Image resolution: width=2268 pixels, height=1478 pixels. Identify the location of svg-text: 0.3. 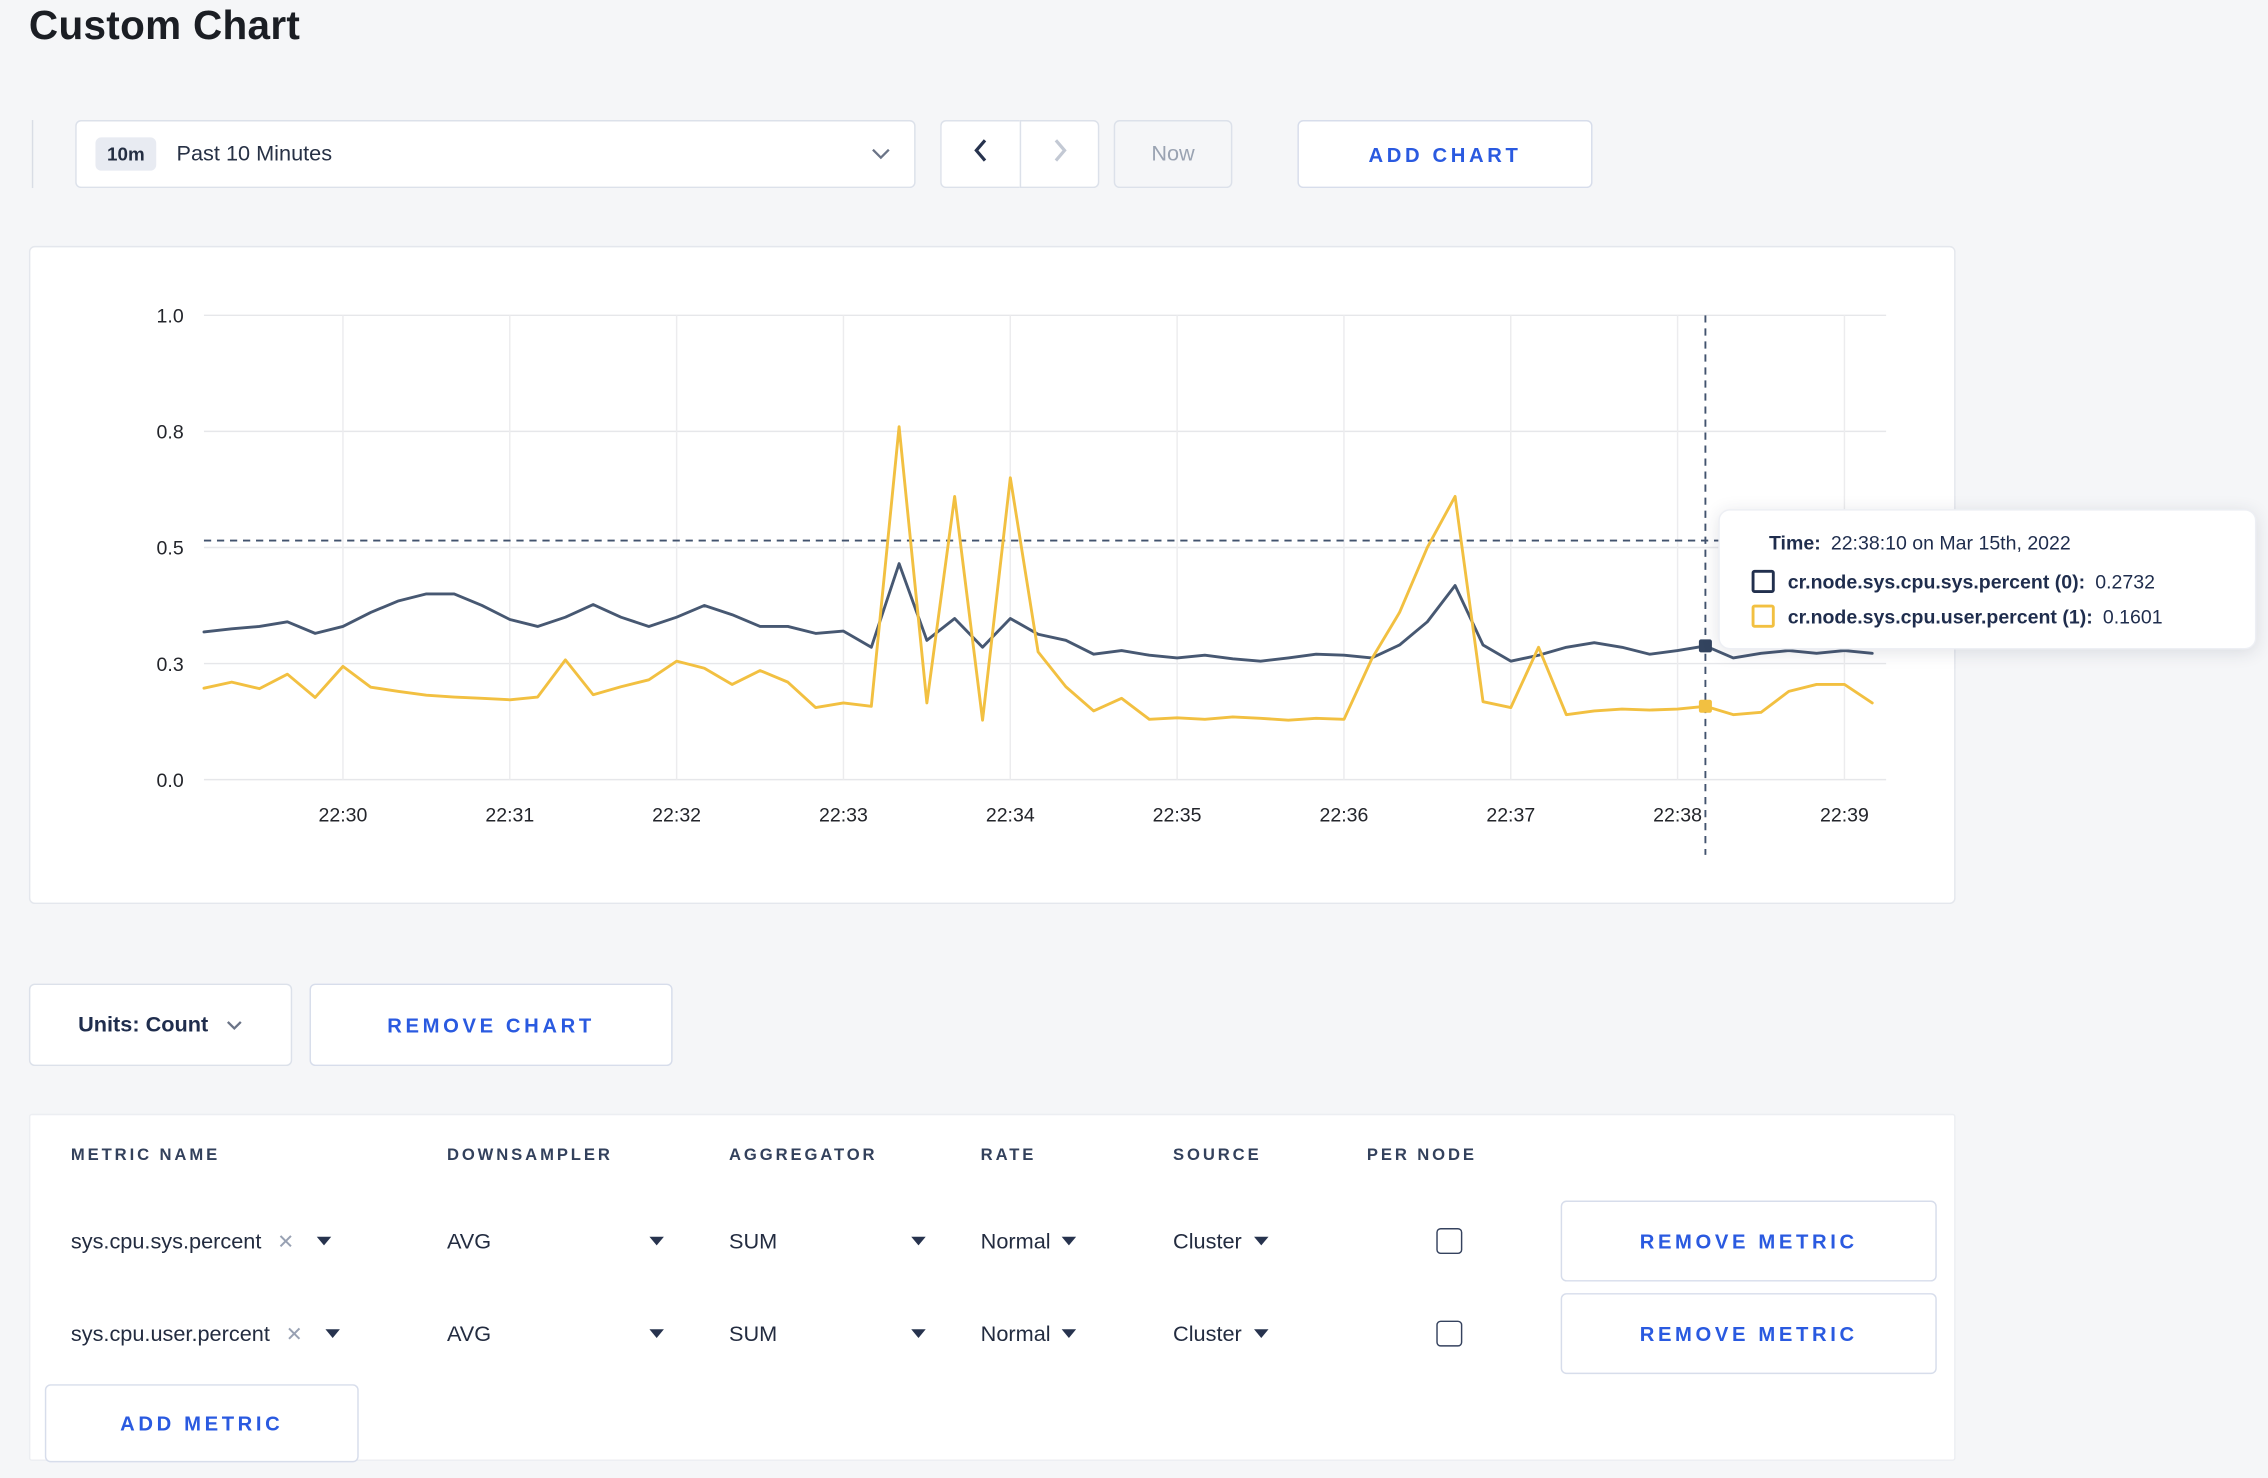
(170, 665).